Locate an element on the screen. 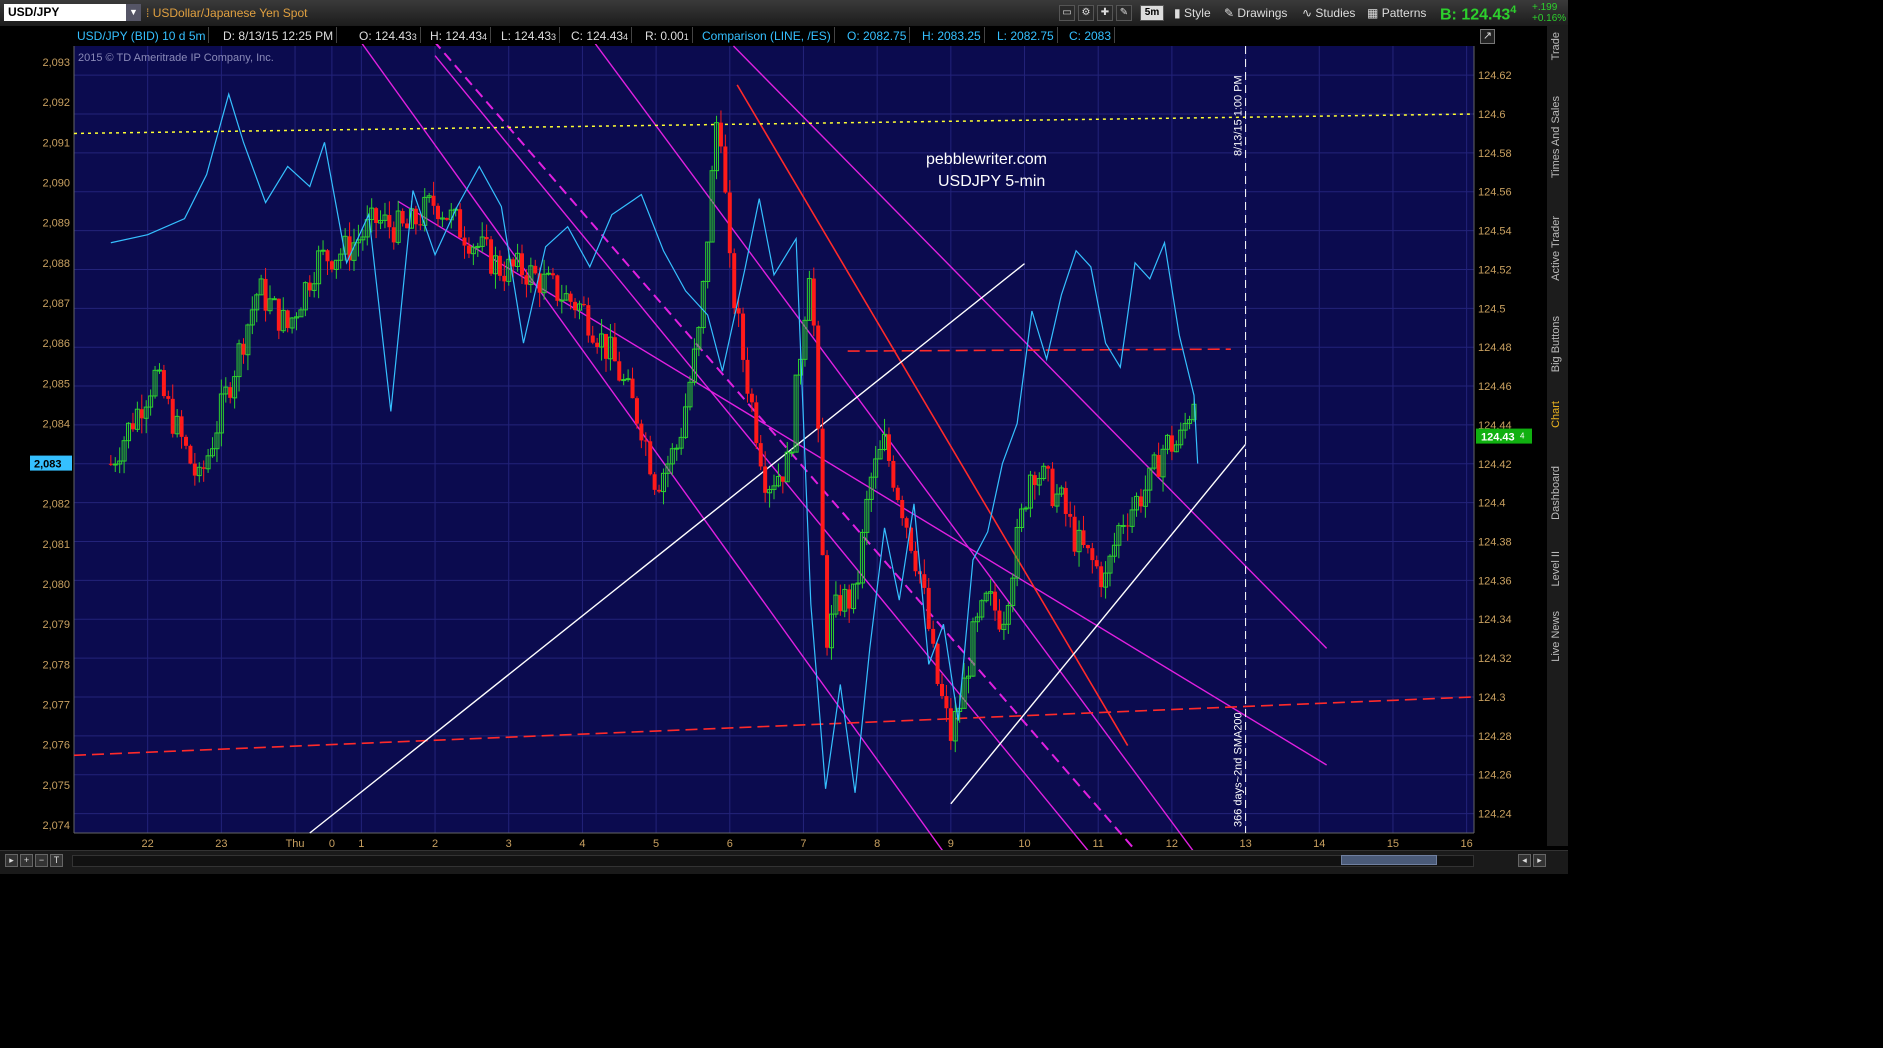  time-axis: 22 23 Thu 0 1 2 3 4 5 6 7 8 9 10 11 12 13 14 15 16 is located at coordinates (807, 844).